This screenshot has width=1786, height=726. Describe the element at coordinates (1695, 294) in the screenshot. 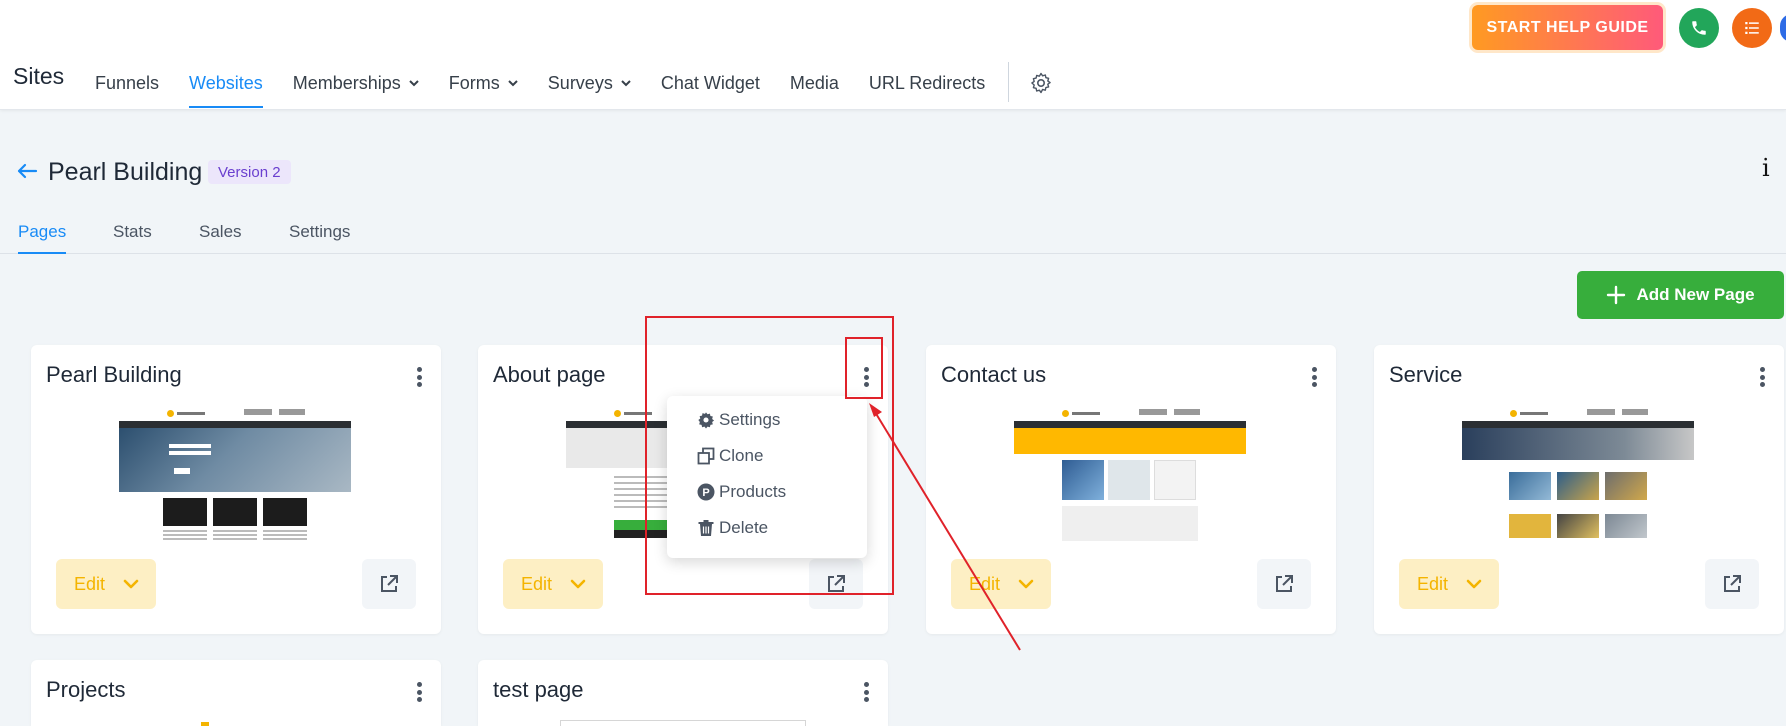

I see `add-new-page-label: Add New Page` at that location.